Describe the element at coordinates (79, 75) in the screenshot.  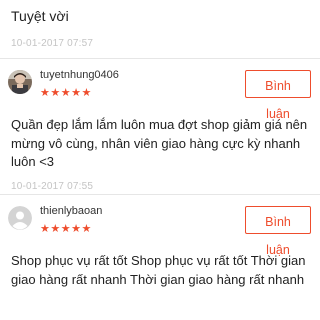
I see `review-username: tuyetnhung0406` at that location.